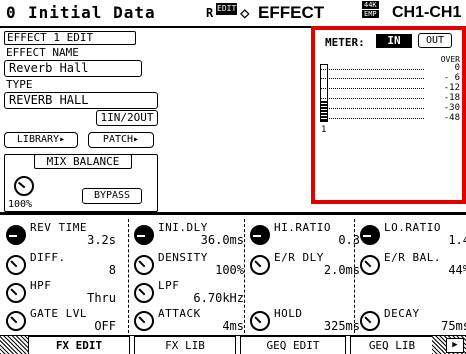  I want to click on patch-button-label: PATCH, so click(118, 139).